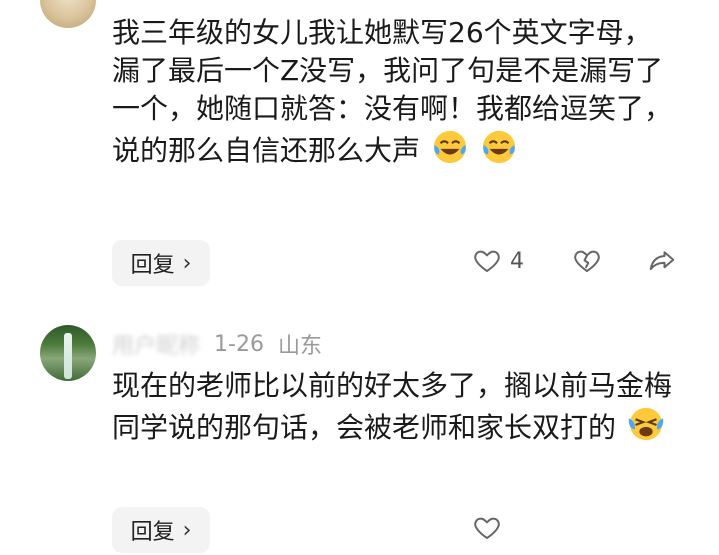 This screenshot has width=719, height=555. I want to click on dislike-button, so click(587, 261).